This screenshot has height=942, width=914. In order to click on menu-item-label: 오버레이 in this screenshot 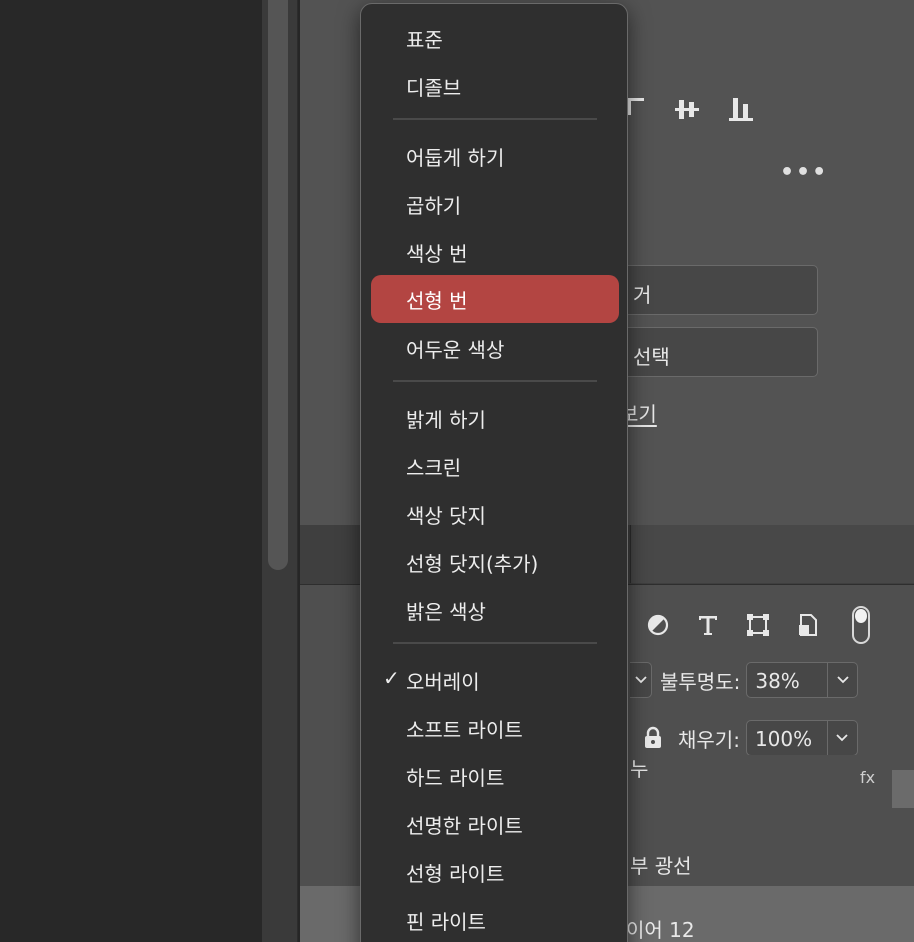, I will do `click(443, 682)`.